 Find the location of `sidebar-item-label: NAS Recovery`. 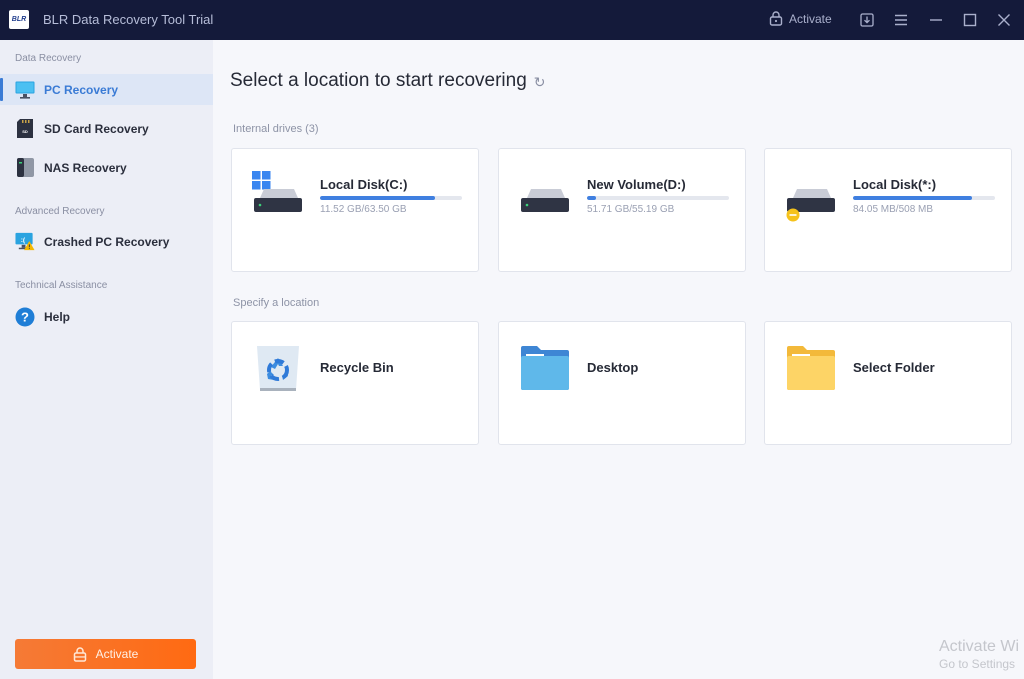

sidebar-item-label: NAS Recovery is located at coordinates (85, 167).